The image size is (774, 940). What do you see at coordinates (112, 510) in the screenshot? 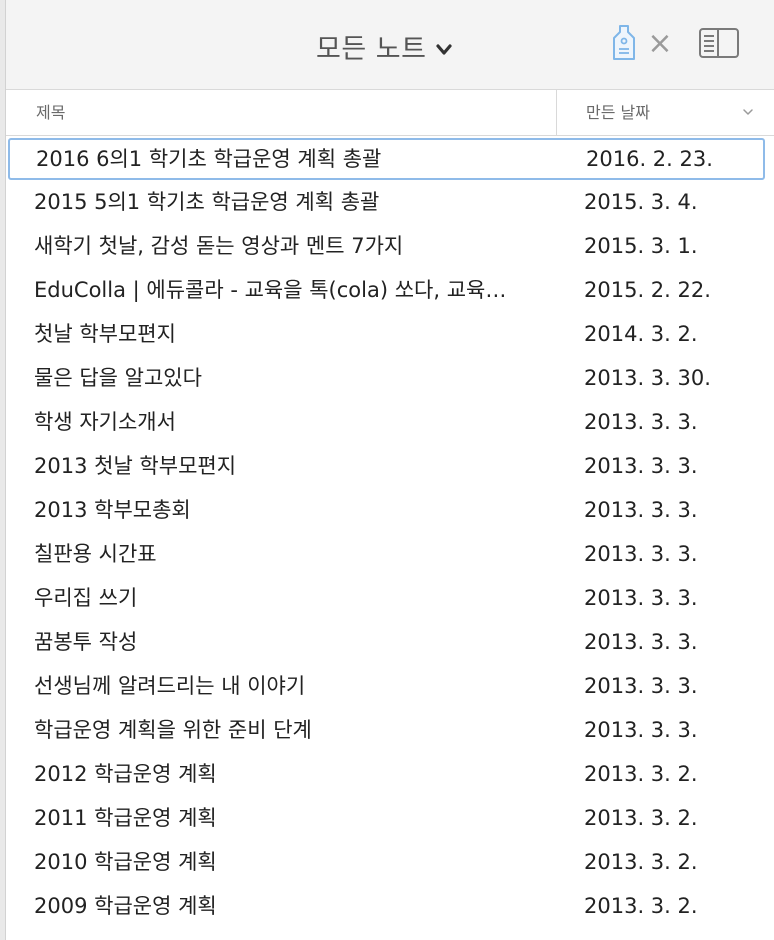
I see `note-title: 2013 학부모총회` at bounding box center [112, 510].